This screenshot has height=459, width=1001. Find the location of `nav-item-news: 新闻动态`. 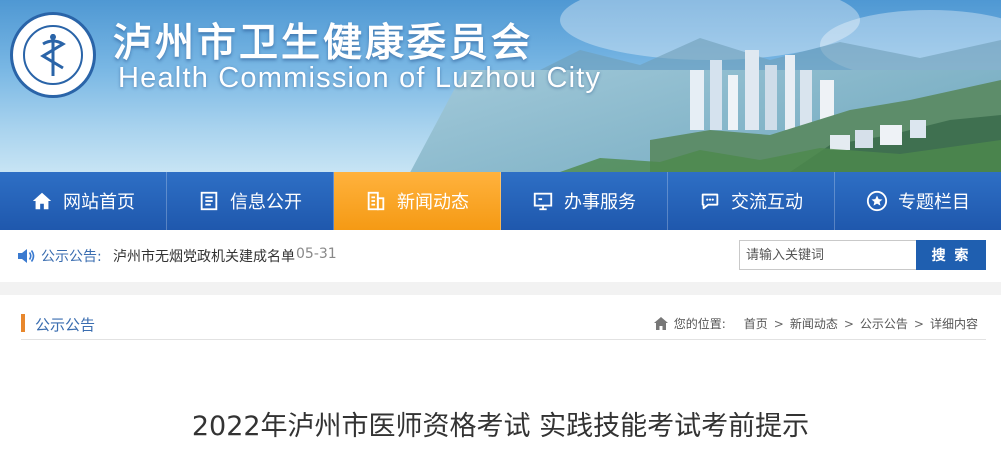

nav-item-news: 新闻动态 is located at coordinates (417, 201).